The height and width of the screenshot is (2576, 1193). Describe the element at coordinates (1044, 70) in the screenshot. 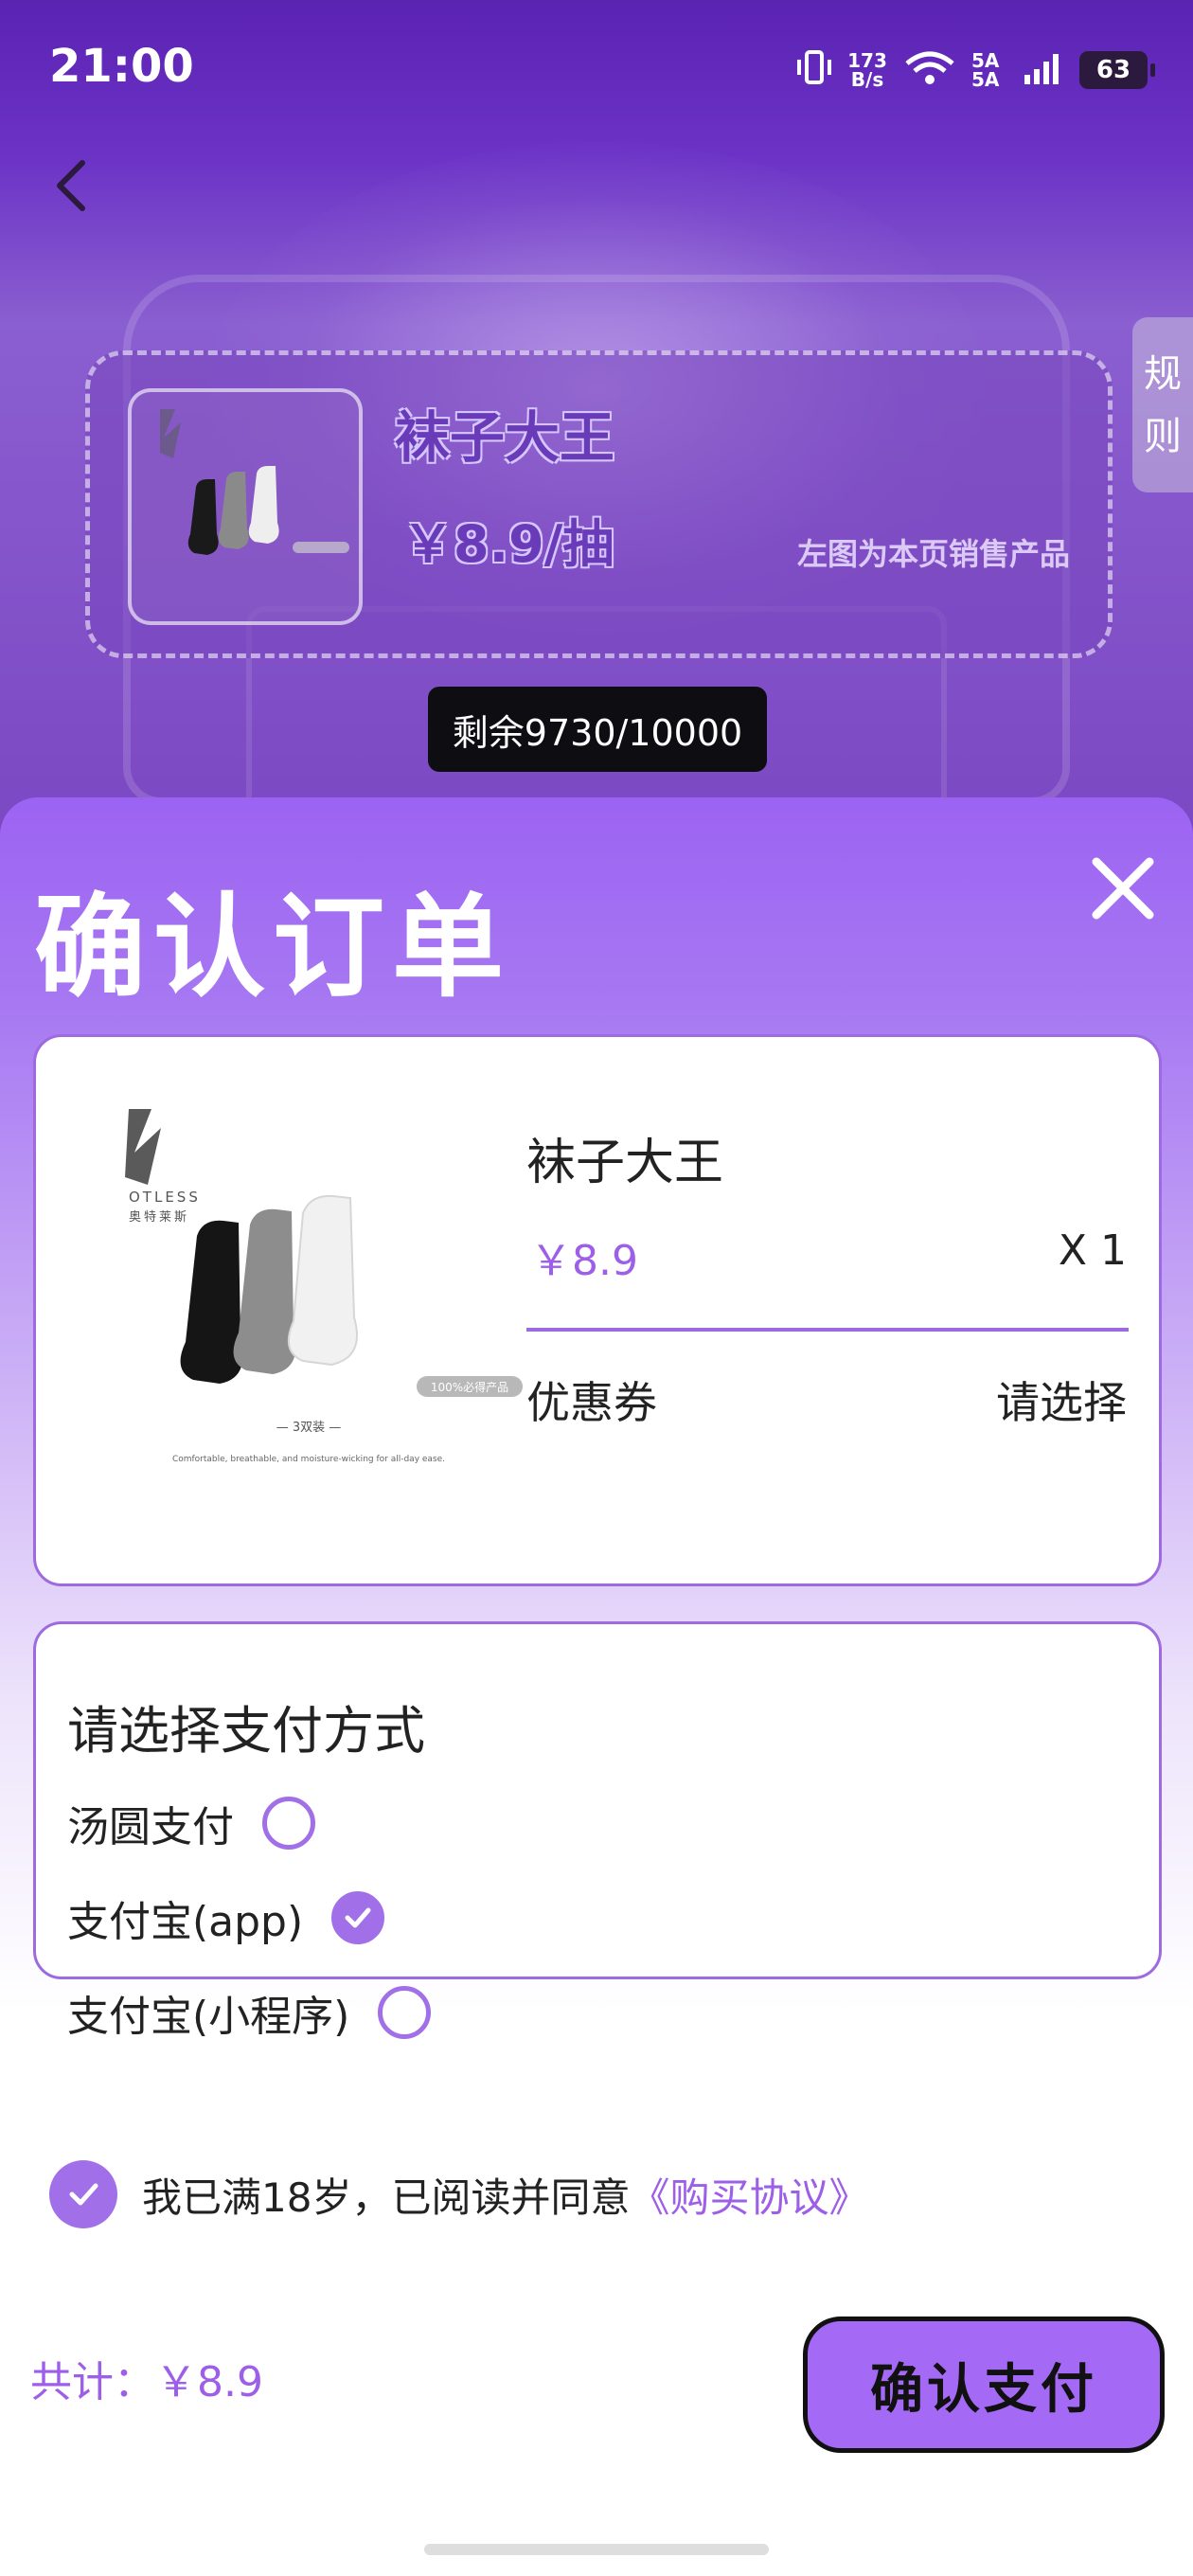

I see `signal-icon` at that location.